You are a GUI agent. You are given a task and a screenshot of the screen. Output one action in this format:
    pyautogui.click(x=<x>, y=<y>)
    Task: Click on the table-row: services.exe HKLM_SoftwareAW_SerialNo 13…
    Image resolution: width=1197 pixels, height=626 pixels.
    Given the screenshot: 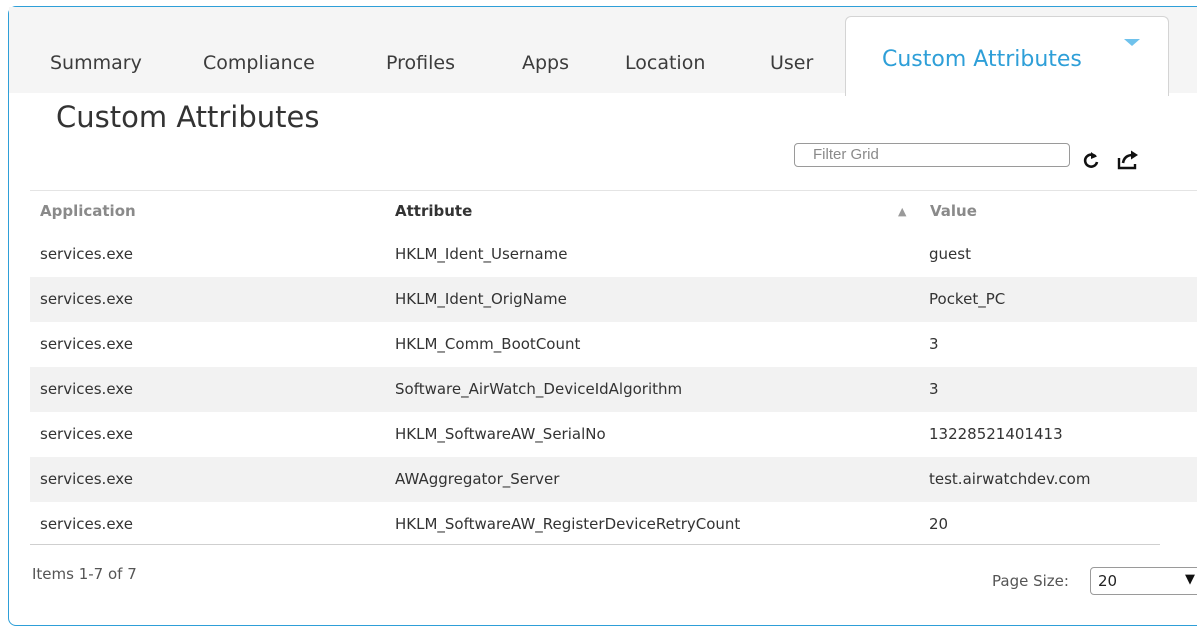 What is the action you would take?
    pyautogui.click(x=613, y=434)
    